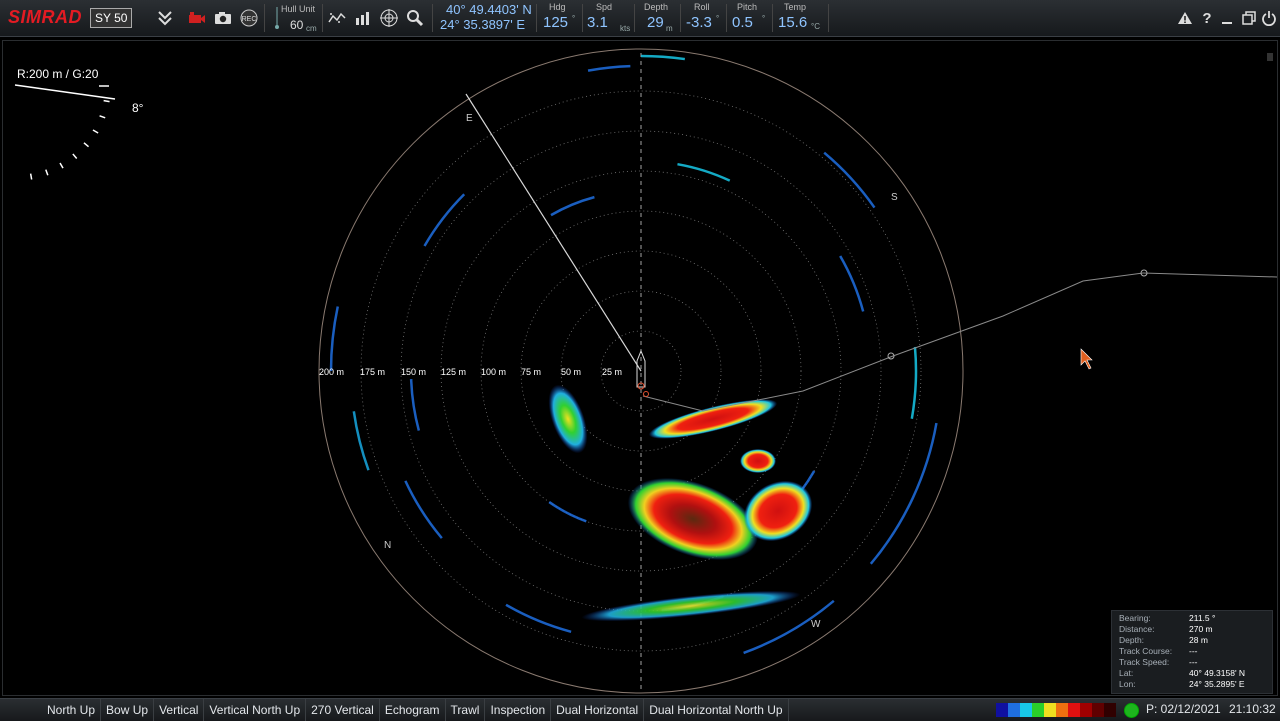 This screenshot has height=721, width=1280. What do you see at coordinates (655, 22) in the screenshot?
I see `depth-value: 29` at bounding box center [655, 22].